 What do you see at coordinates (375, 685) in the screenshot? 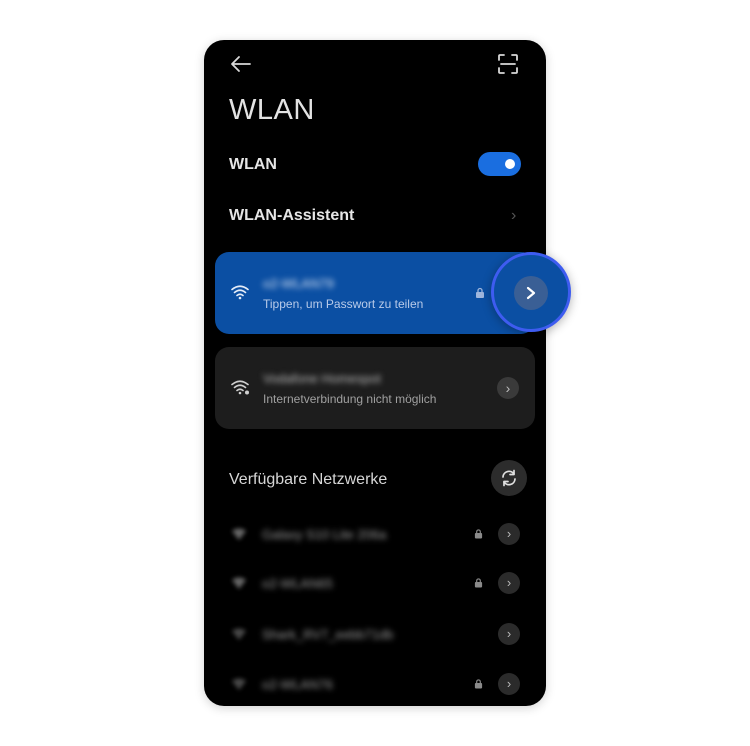
I see `available-network-row: o2-WLAN76 ›` at bounding box center [375, 685].